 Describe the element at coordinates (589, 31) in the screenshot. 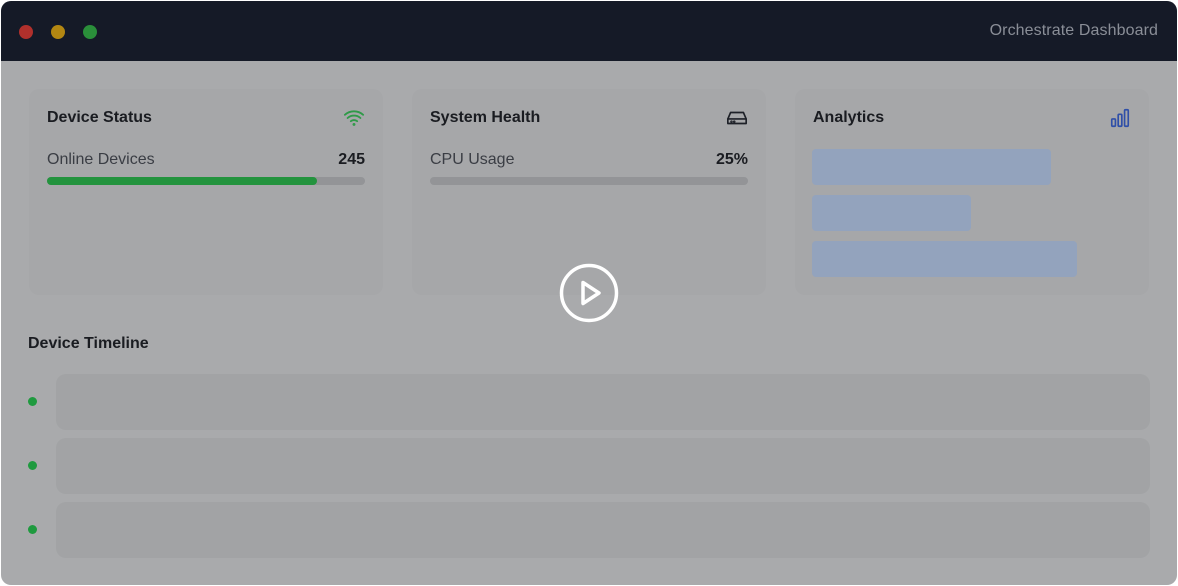

I see `title-bar: Orchestrate Dashboard` at that location.